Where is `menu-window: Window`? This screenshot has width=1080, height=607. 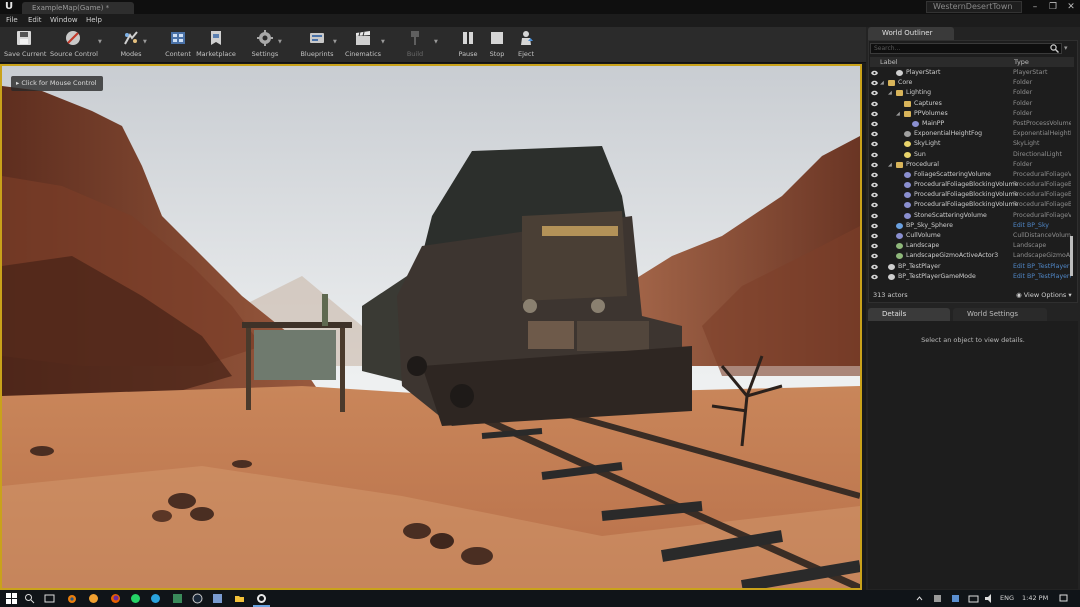
menu-window: Window is located at coordinates (64, 20).